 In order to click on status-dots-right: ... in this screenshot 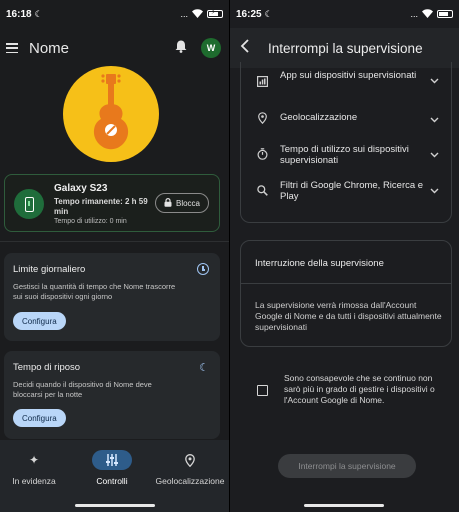, I will do `click(414, 14)`.